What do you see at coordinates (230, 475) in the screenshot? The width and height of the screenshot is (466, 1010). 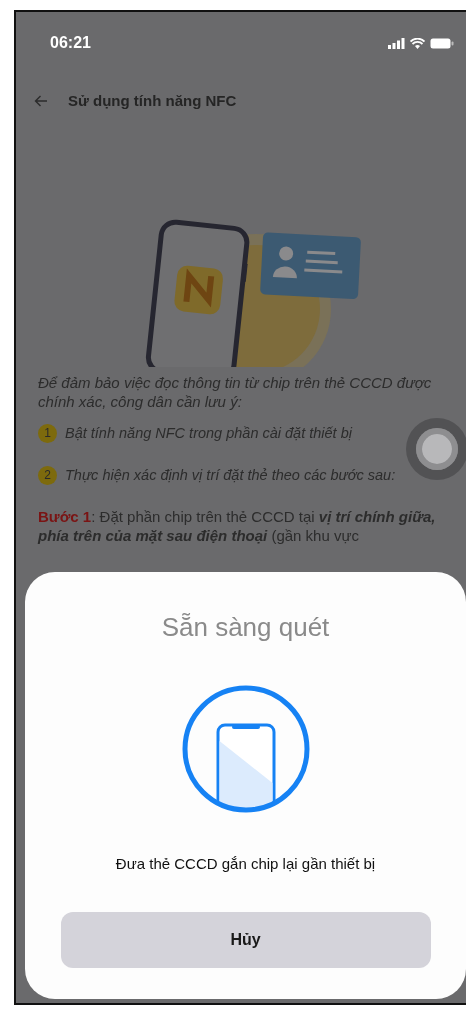 I see `note-text: Thực hiện xác định vị trí đặt thẻ theo các bước sau:` at bounding box center [230, 475].